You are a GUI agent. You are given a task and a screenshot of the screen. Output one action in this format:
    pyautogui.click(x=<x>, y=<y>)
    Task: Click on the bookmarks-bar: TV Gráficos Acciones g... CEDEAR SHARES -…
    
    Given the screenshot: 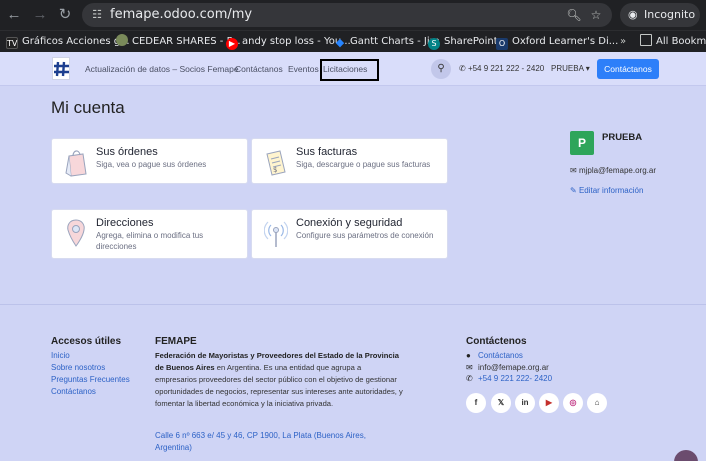 What is the action you would take?
    pyautogui.click(x=353, y=41)
    